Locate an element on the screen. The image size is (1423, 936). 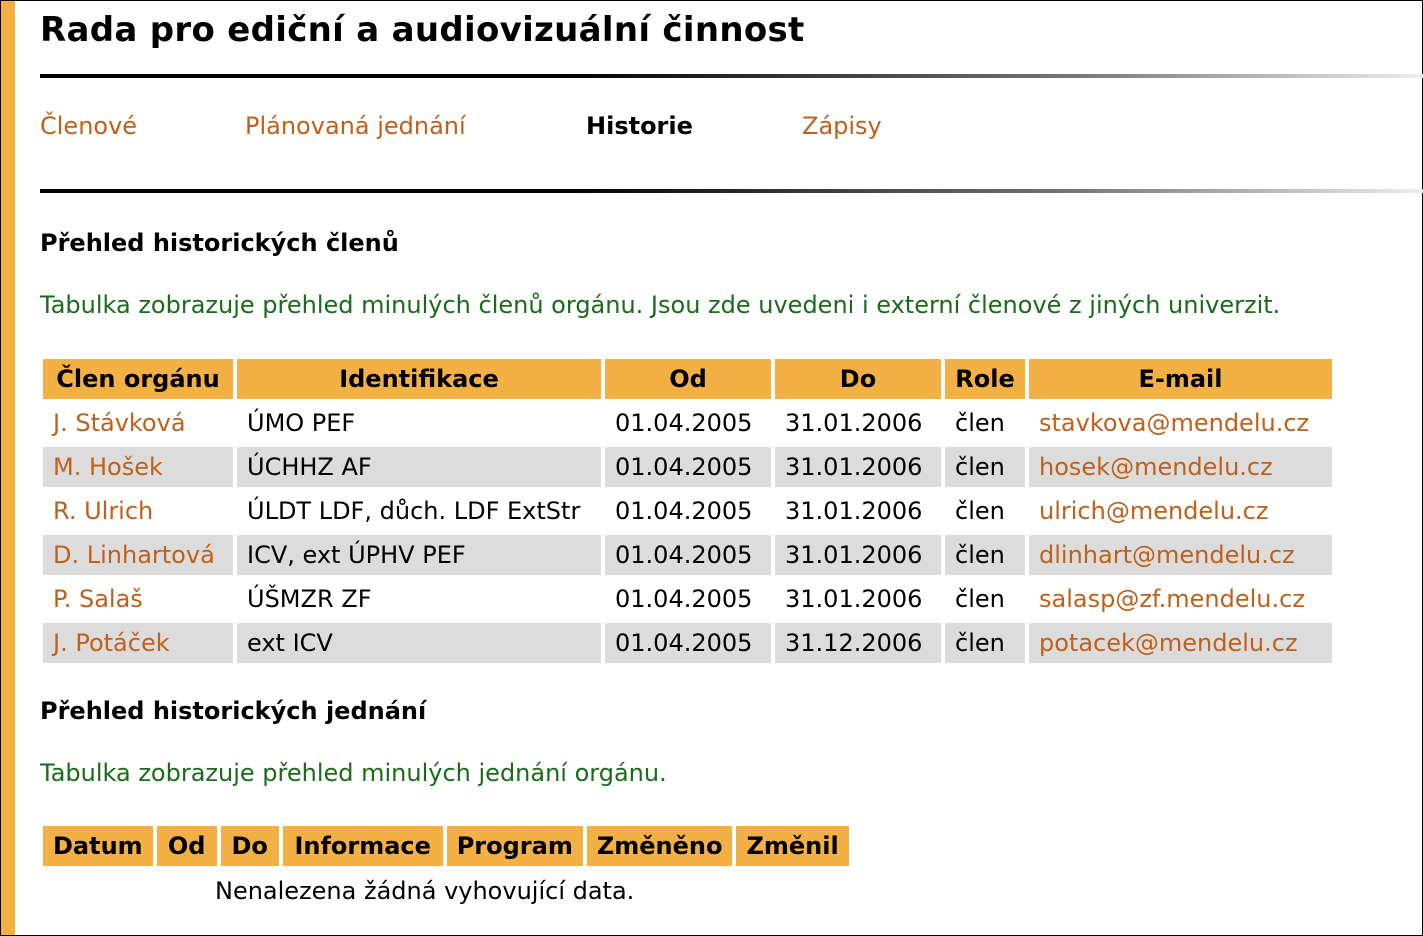
member-name-cell: J. Stávková is located at coordinates (138, 423).